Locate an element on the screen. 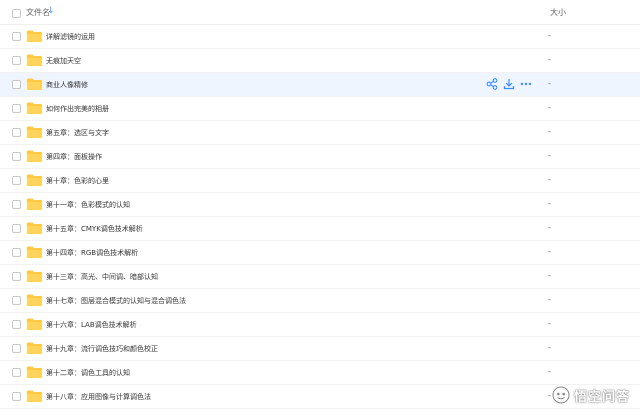 This screenshot has height=412, width=640. file-list-header: 文件名 ↓ 大小 is located at coordinates (320, 12).